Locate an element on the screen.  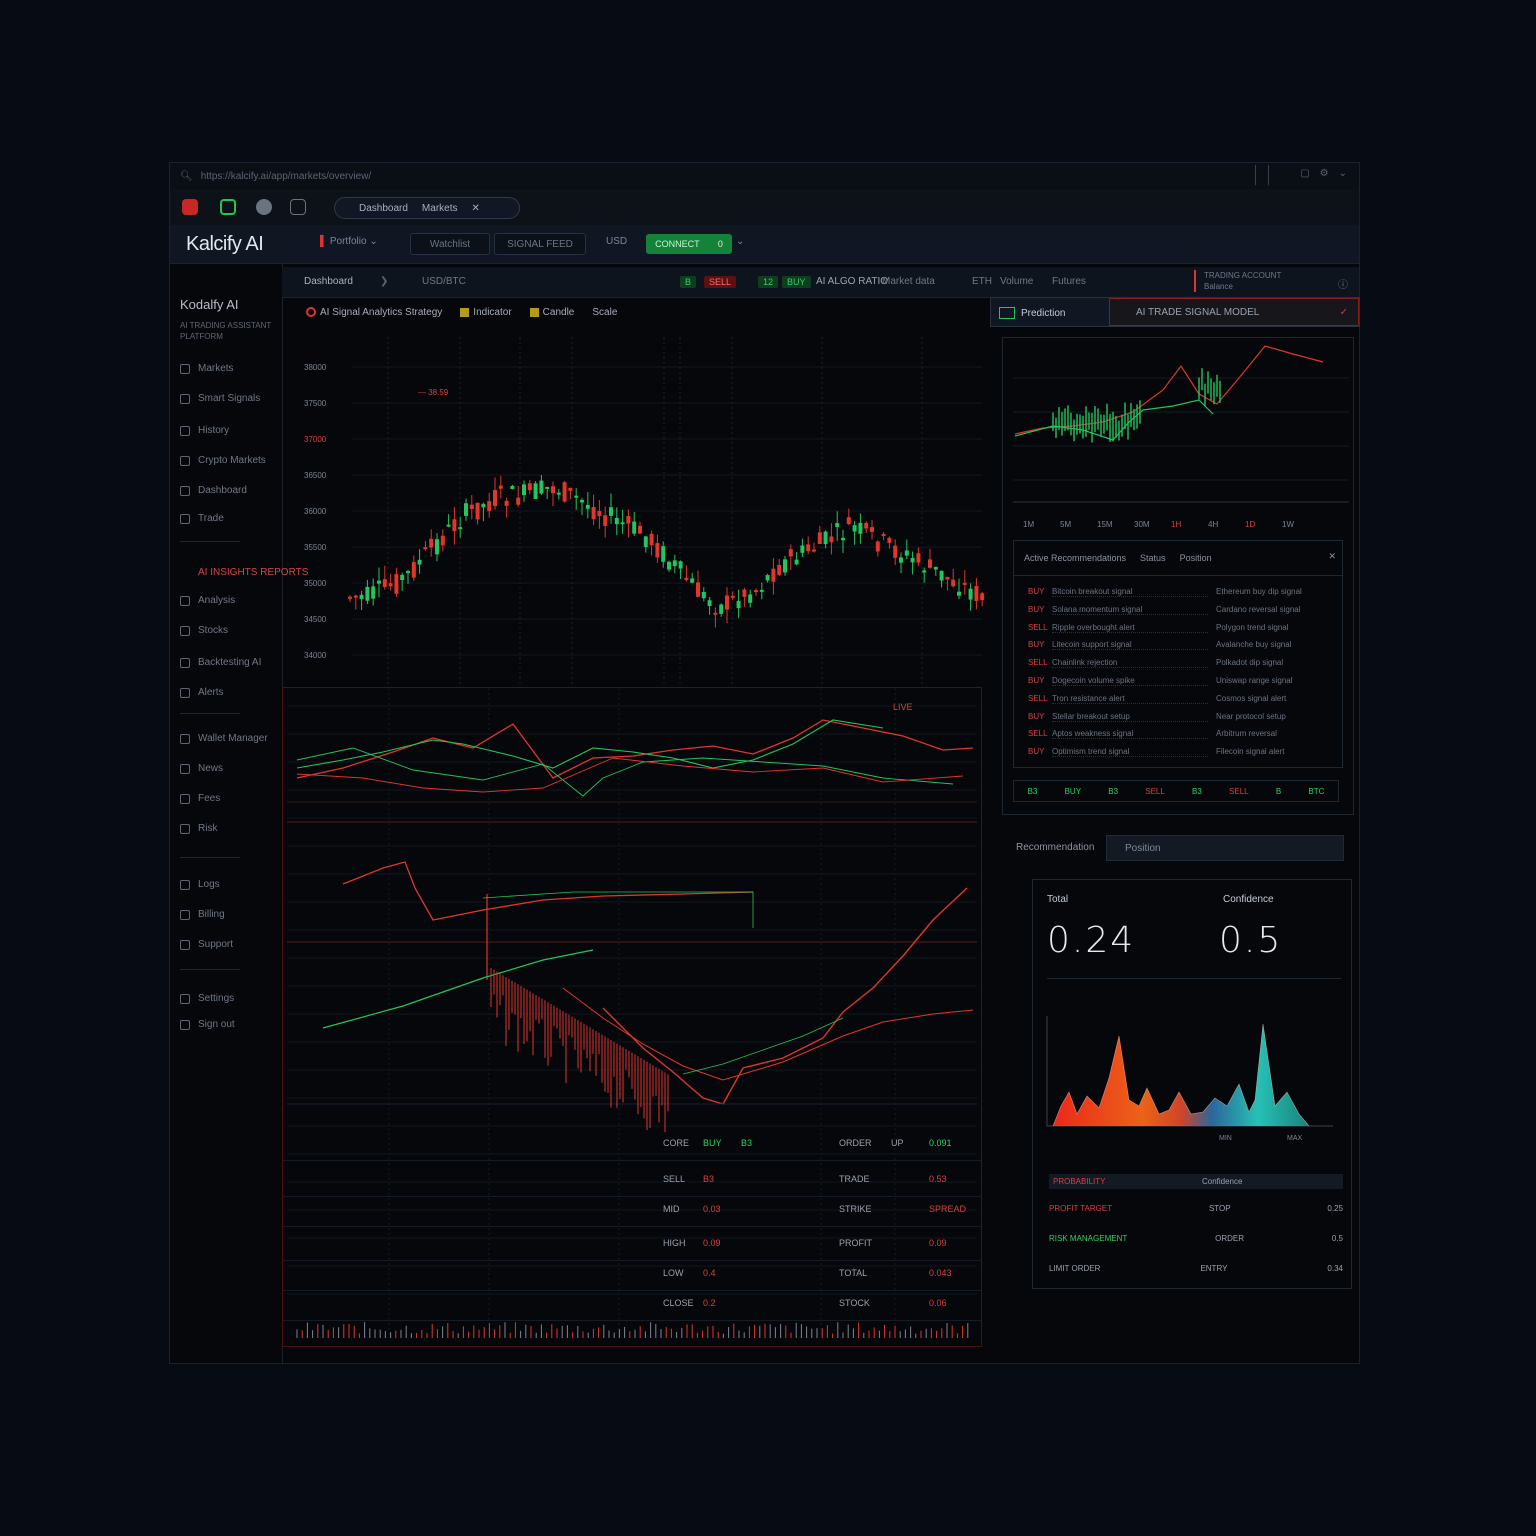
url-text: https://kalcify.ai/app/markets/overview/ is located at coordinates (286, 176).